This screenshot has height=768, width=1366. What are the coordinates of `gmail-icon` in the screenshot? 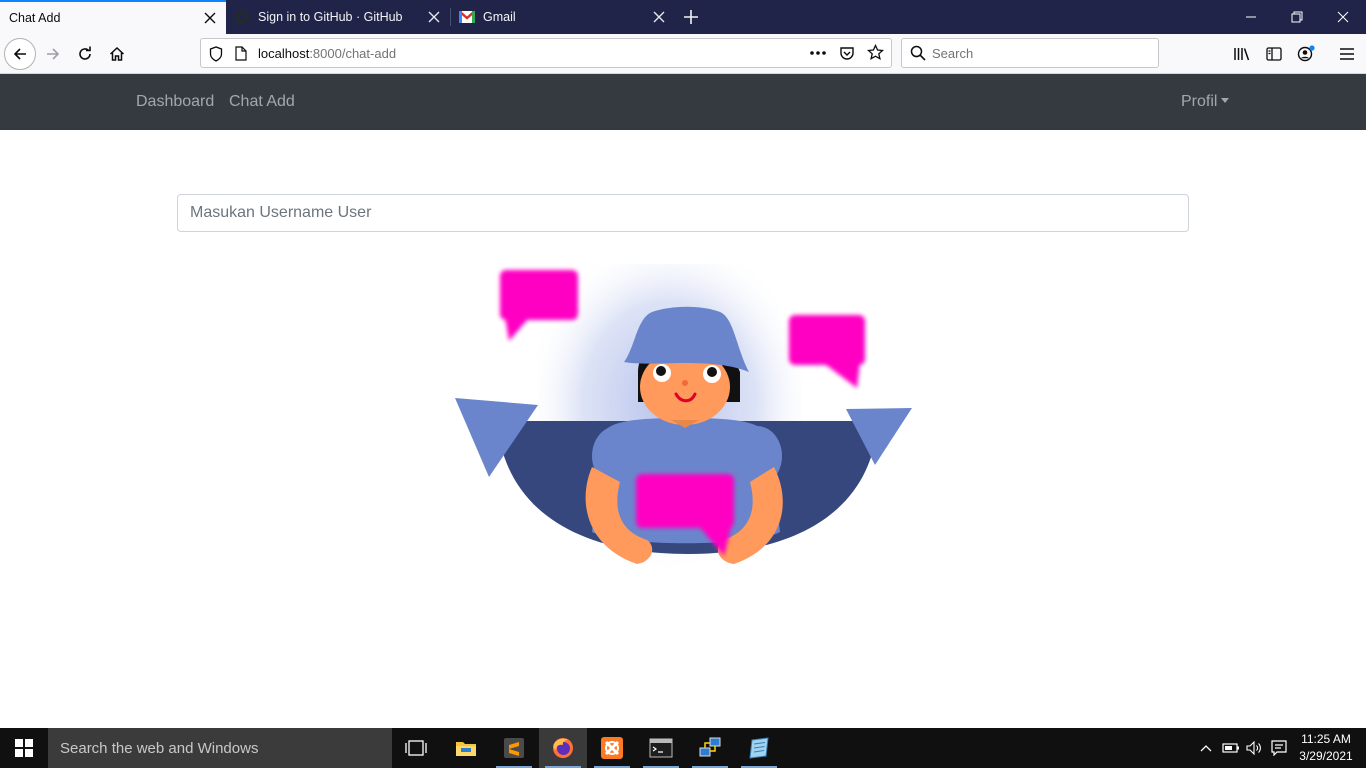 It's located at (467, 17).